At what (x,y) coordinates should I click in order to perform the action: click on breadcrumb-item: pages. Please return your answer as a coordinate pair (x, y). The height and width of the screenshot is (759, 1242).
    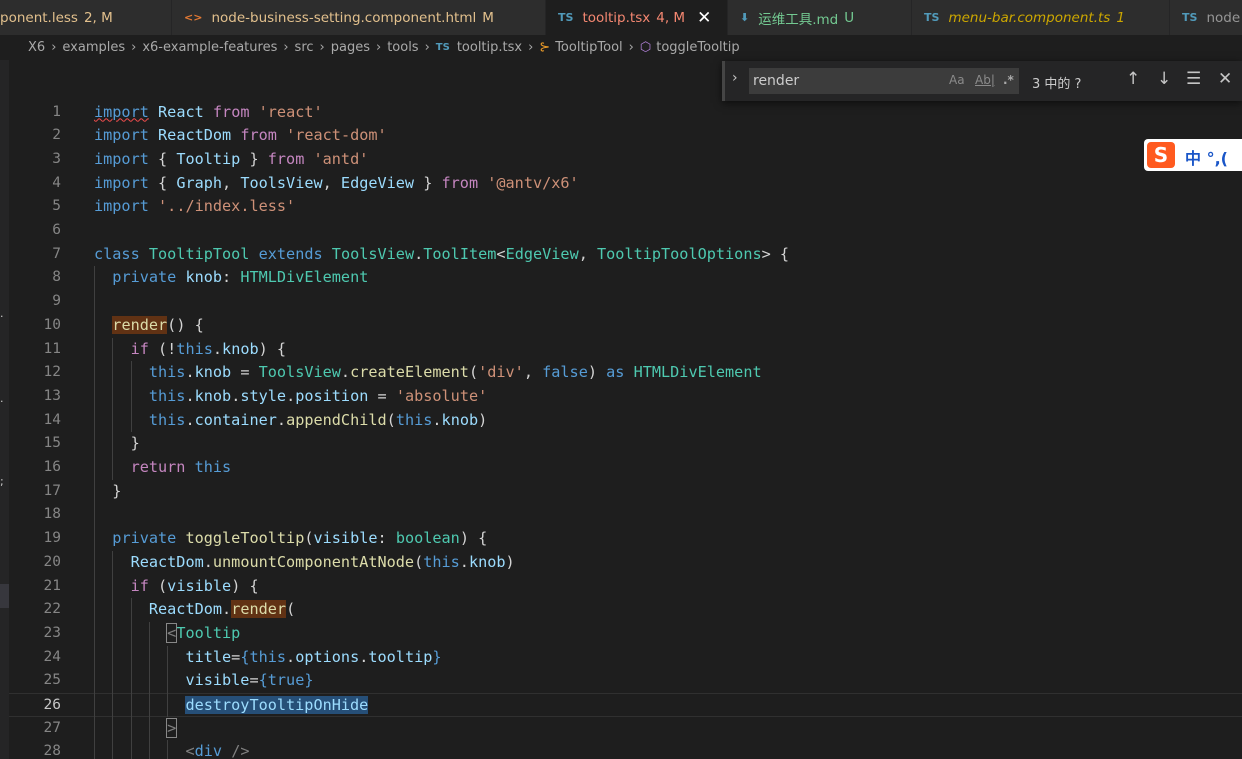
    Looking at the image, I should click on (350, 47).